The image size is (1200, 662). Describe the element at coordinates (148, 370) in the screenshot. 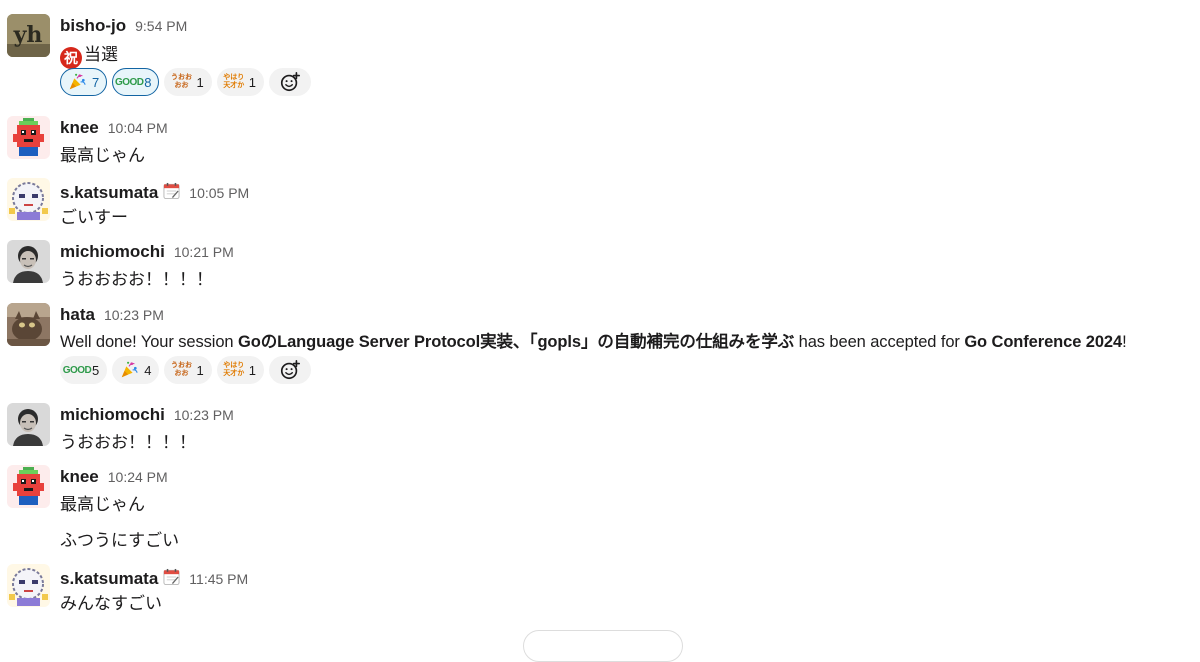

I see `reaction-count: 4` at that location.